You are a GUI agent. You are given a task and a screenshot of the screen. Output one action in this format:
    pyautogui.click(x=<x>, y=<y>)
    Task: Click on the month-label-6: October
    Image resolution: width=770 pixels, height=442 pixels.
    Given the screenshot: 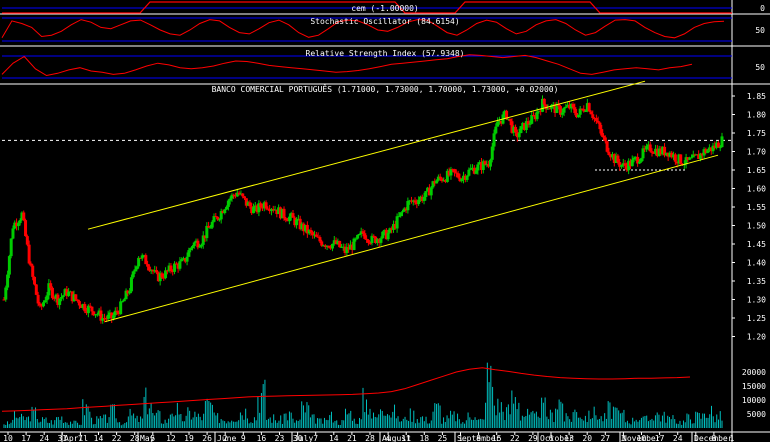 What is the action you would take?
    pyautogui.click(x=557, y=438)
    